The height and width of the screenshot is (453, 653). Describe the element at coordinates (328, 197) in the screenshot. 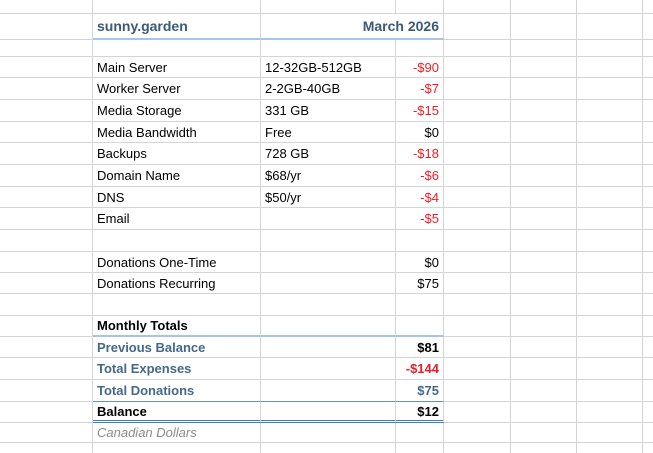

I see `expense-detail-cell: $50/yr` at that location.